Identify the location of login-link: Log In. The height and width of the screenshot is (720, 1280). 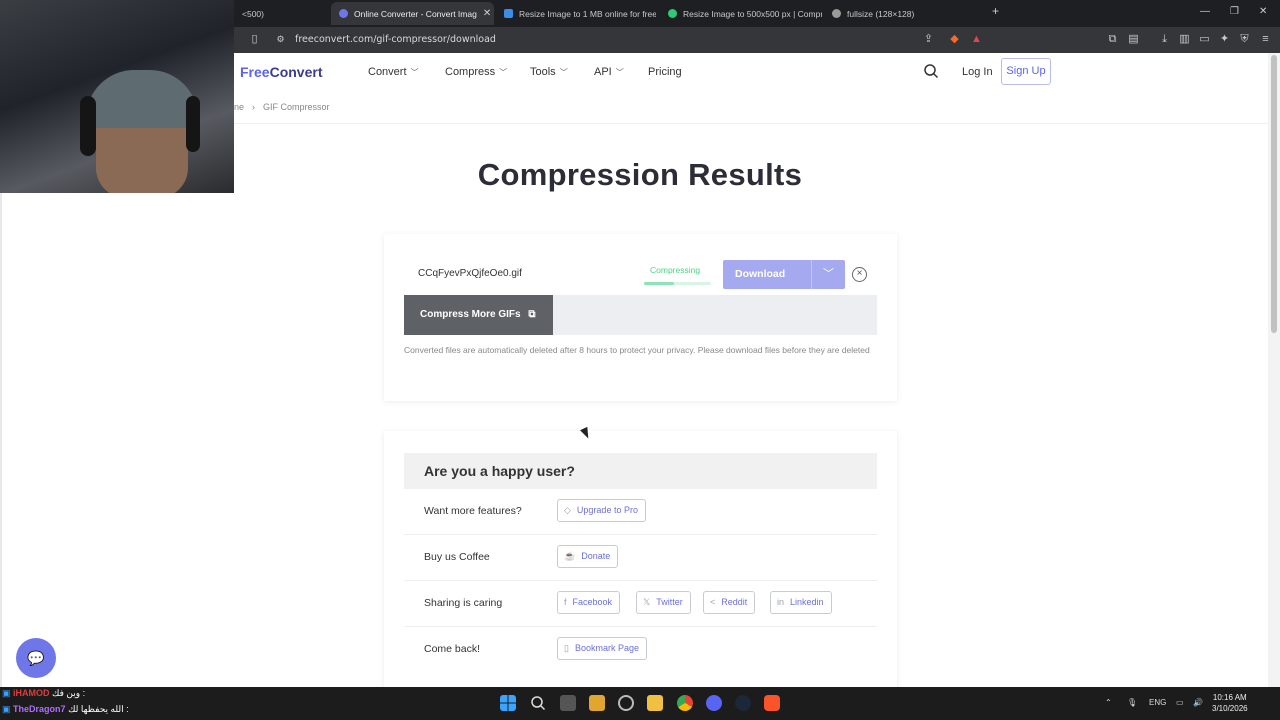
(977, 72).